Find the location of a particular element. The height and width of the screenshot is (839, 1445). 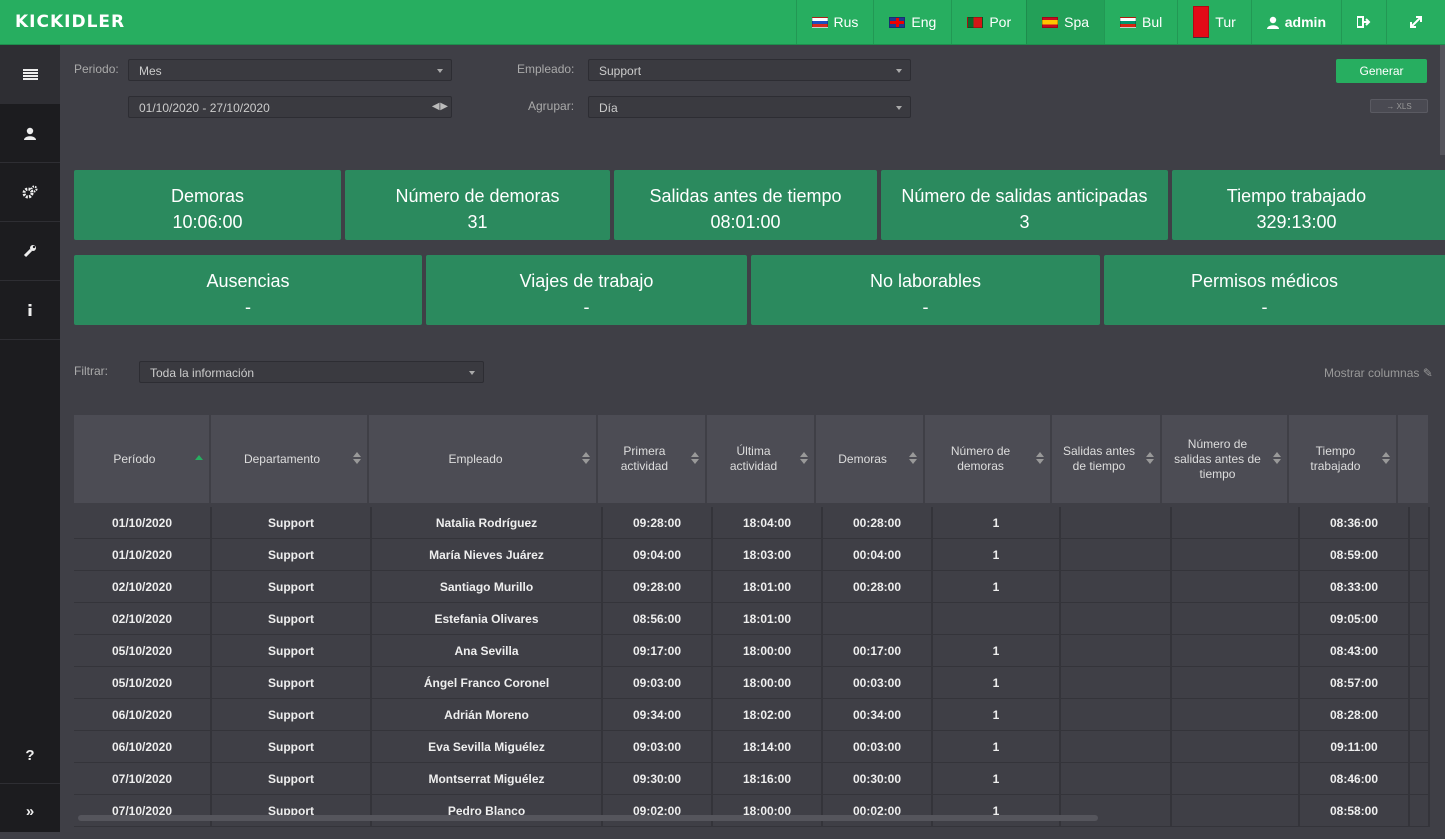

lang-rus: Rus is located at coordinates (835, 22).